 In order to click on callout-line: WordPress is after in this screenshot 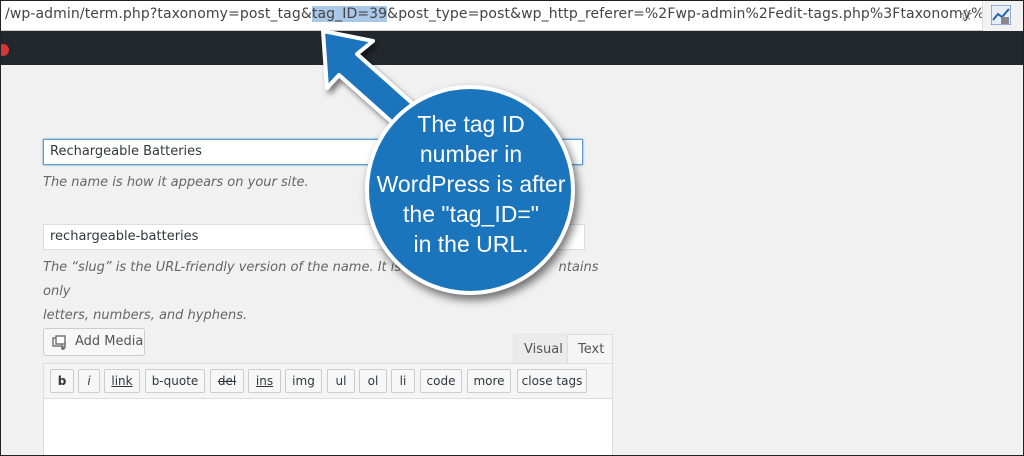, I will do `click(471, 184)`.